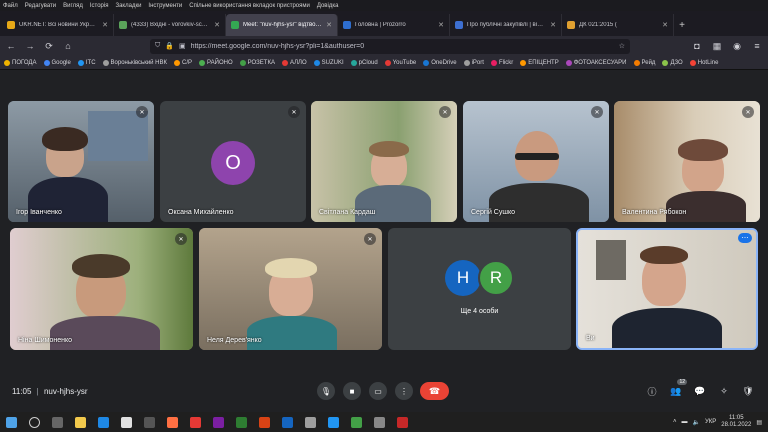 The image size is (768, 432). Describe the element at coordinates (737, 46) in the screenshot. I see `account-icon: ◉` at that location.